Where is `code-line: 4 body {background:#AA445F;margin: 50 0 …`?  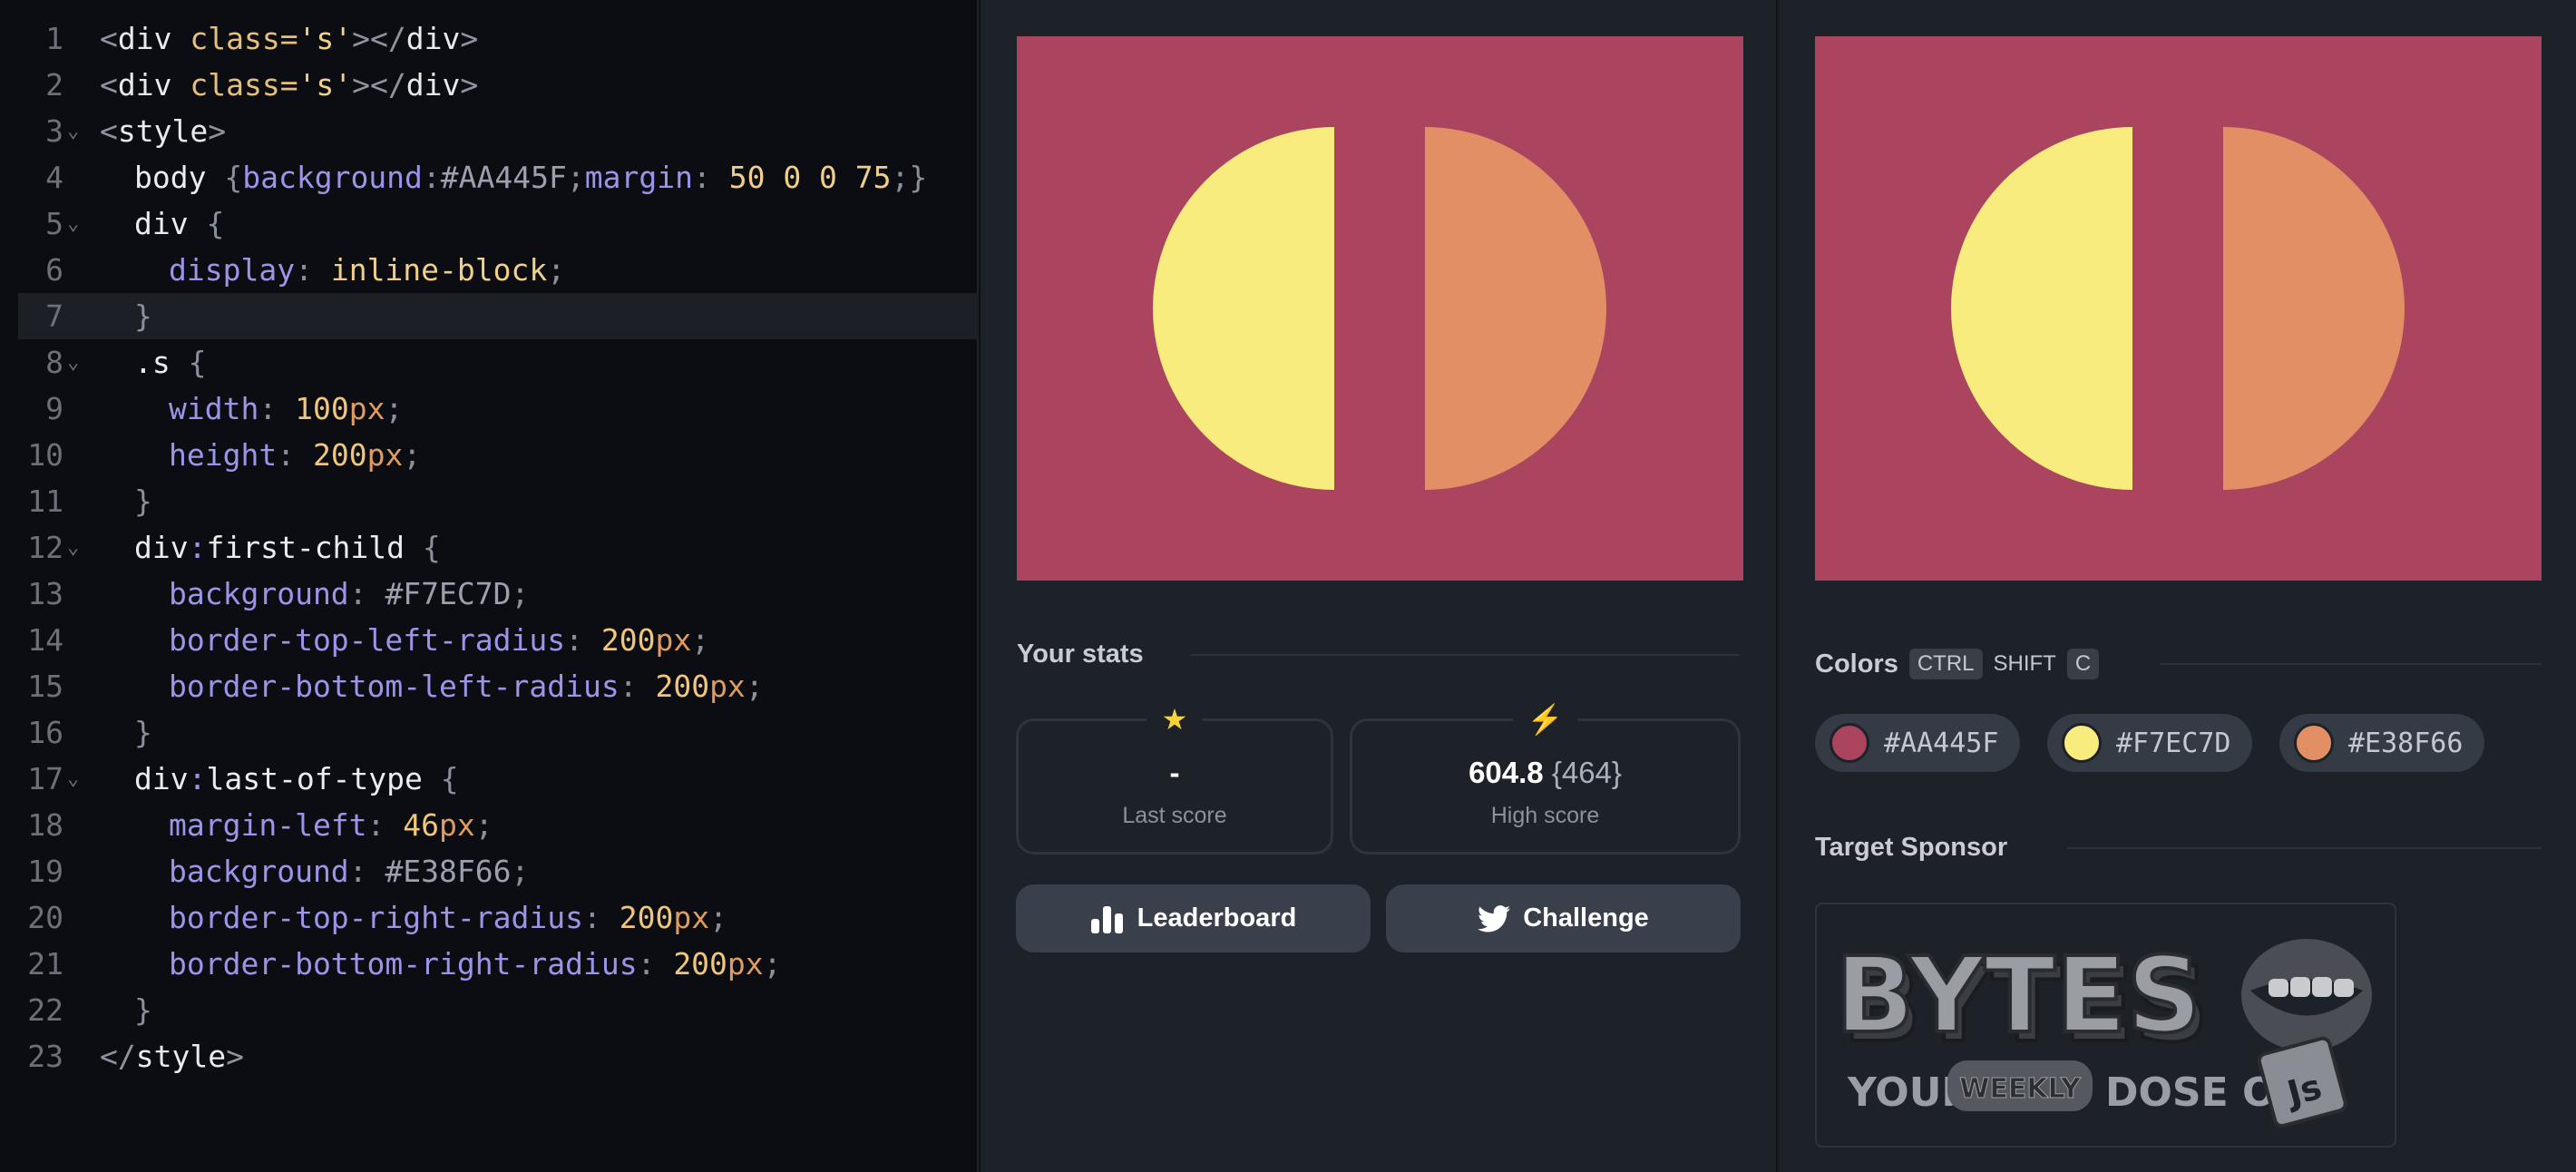 code-line: 4 body {background:#AA445F;margin: 50 0 … is located at coordinates (498, 177).